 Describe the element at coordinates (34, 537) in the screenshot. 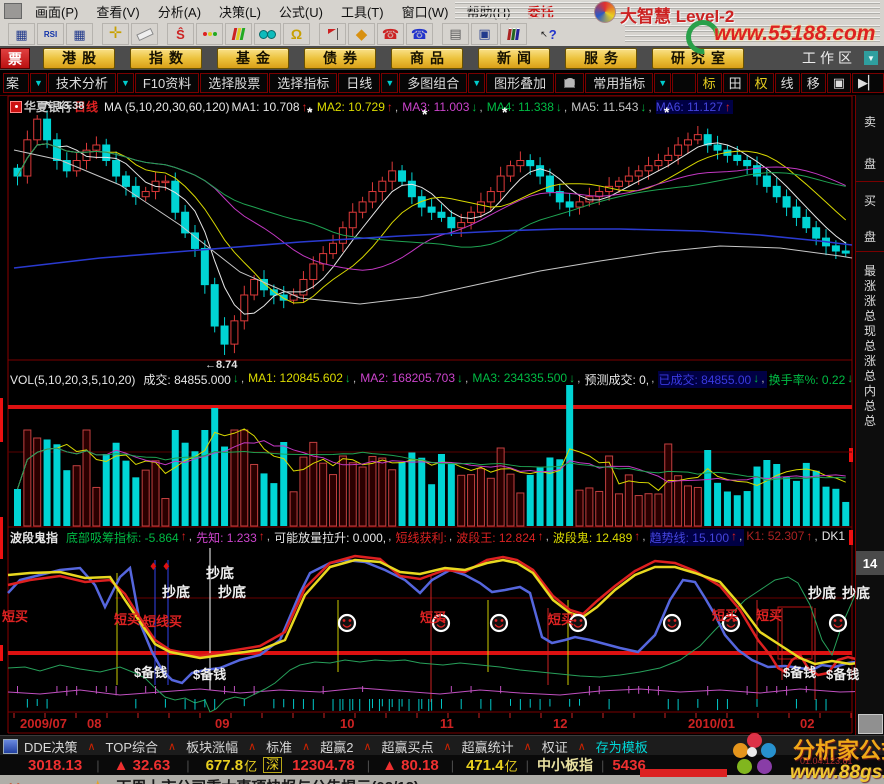

I see `indicator-name: 波段鬼指` at that location.